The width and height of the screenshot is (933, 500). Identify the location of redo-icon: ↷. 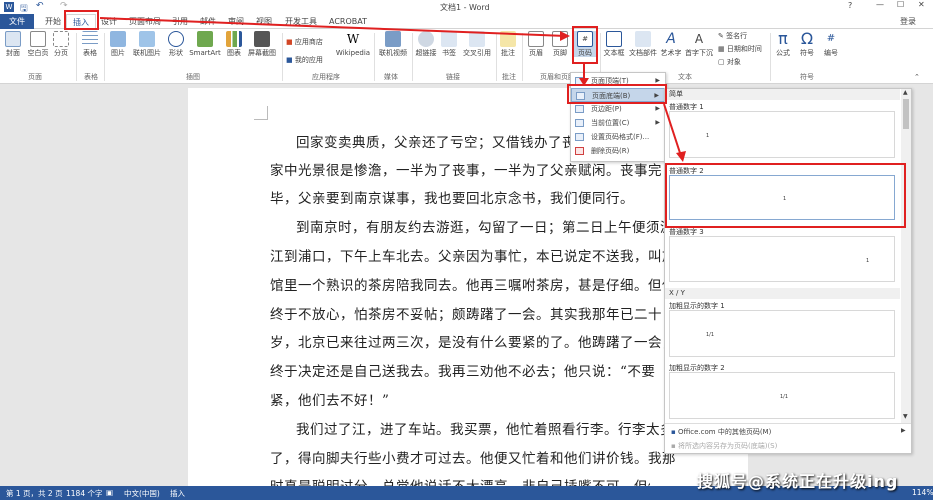
(64, 6).